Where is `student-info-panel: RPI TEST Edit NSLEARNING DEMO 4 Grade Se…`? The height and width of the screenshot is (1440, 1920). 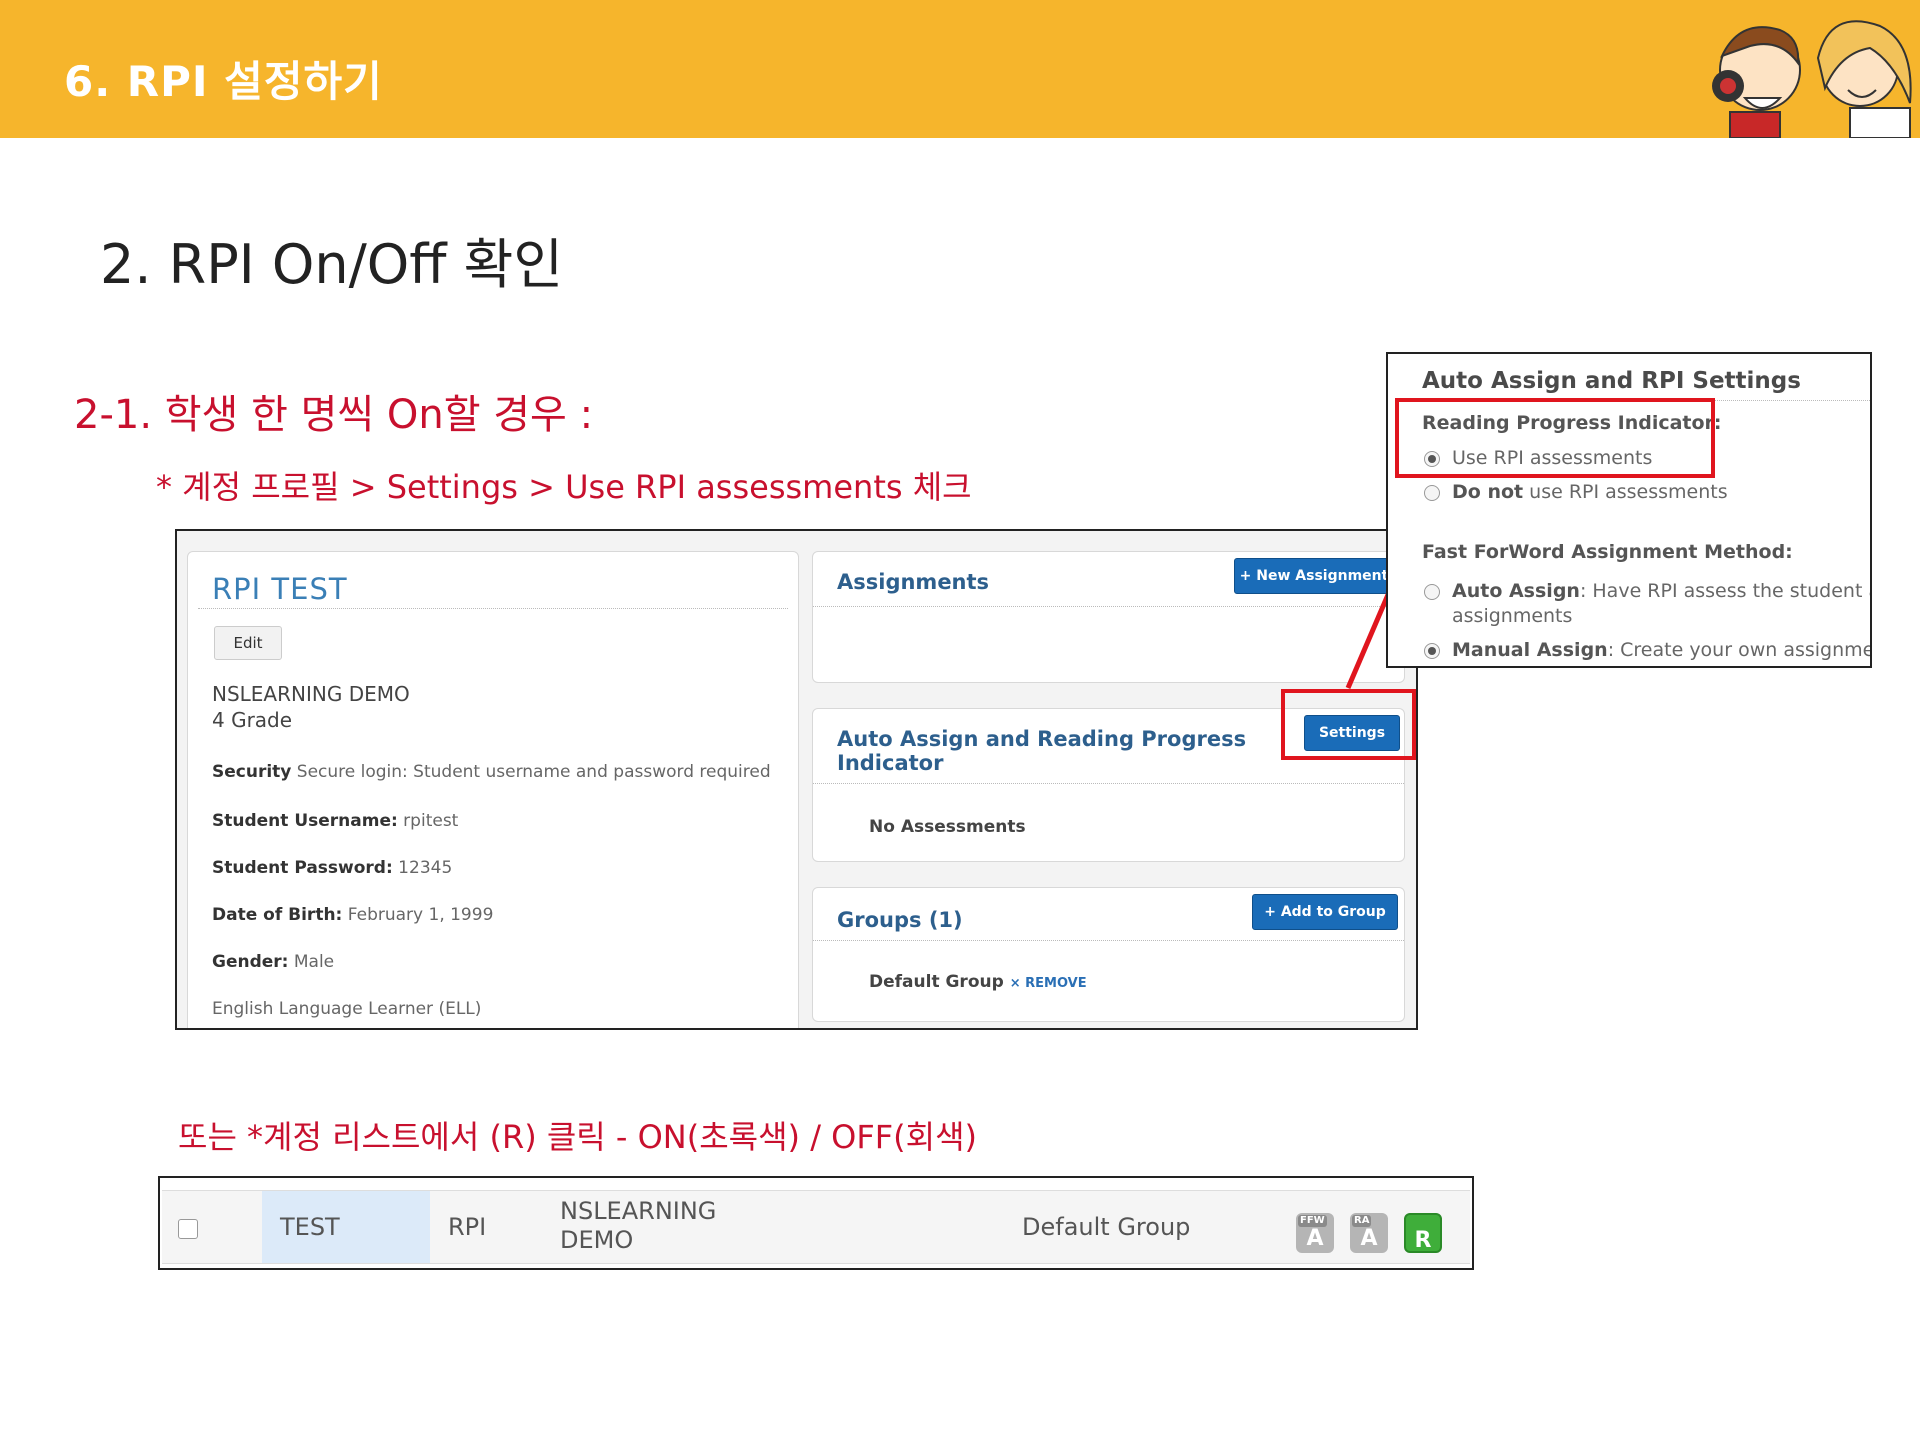
student-info-panel: RPI TEST Edit NSLEARNING DEMO 4 Grade Se… is located at coordinates (493, 789).